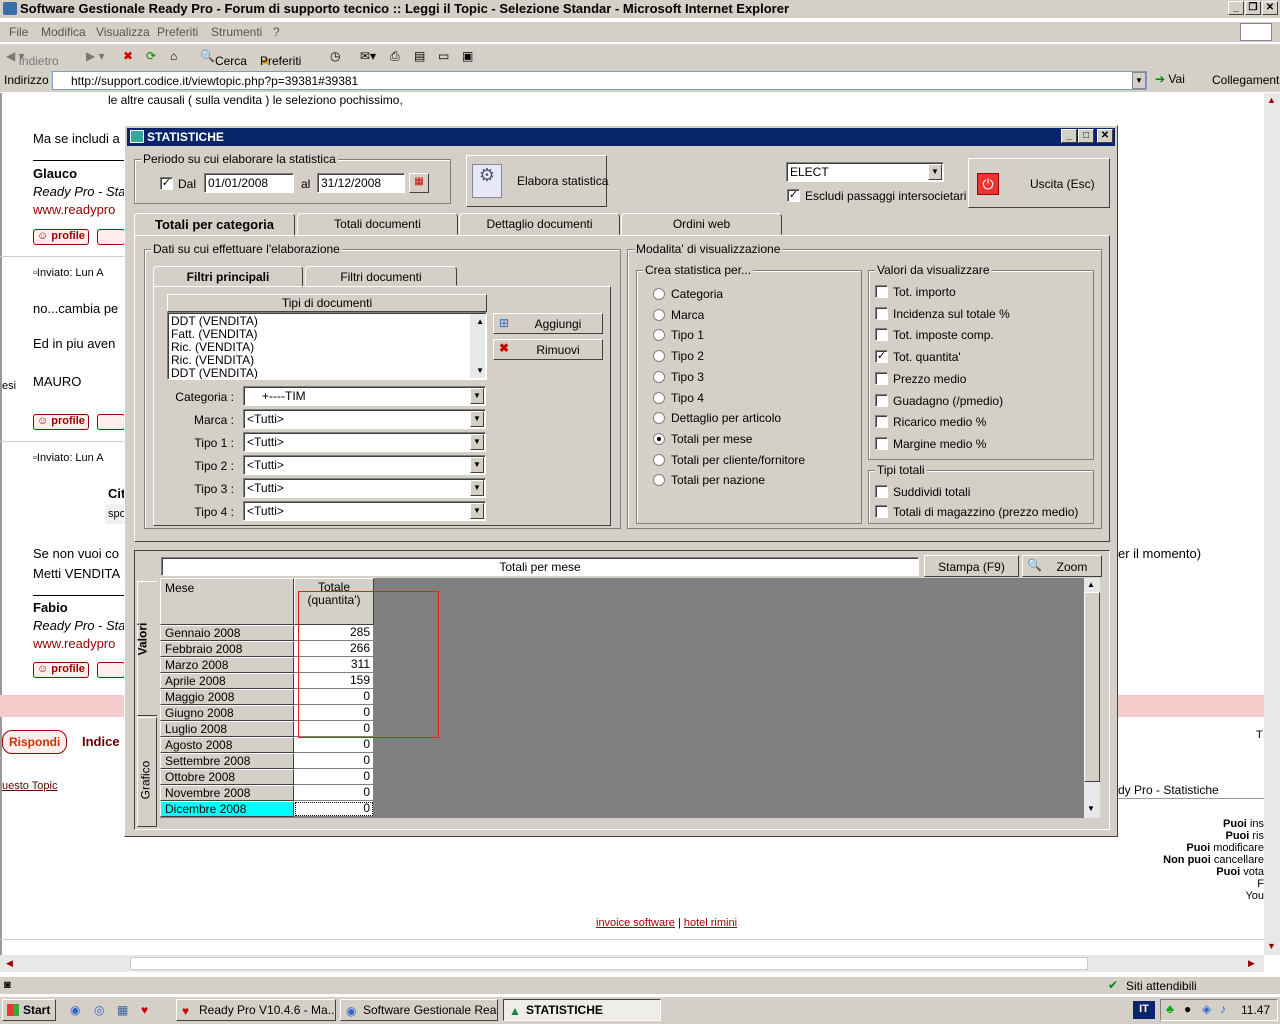 The width and height of the screenshot is (1280, 1024). What do you see at coordinates (35, 742) in the screenshot?
I see `reply-button: Rispondi` at bounding box center [35, 742].